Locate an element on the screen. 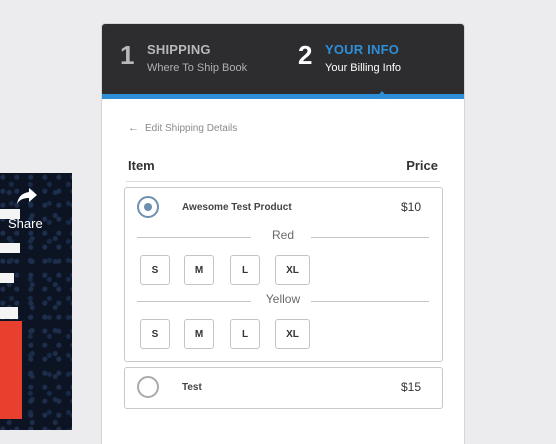 This screenshot has width=556, height=444. step-progress-line is located at coordinates (283, 96).